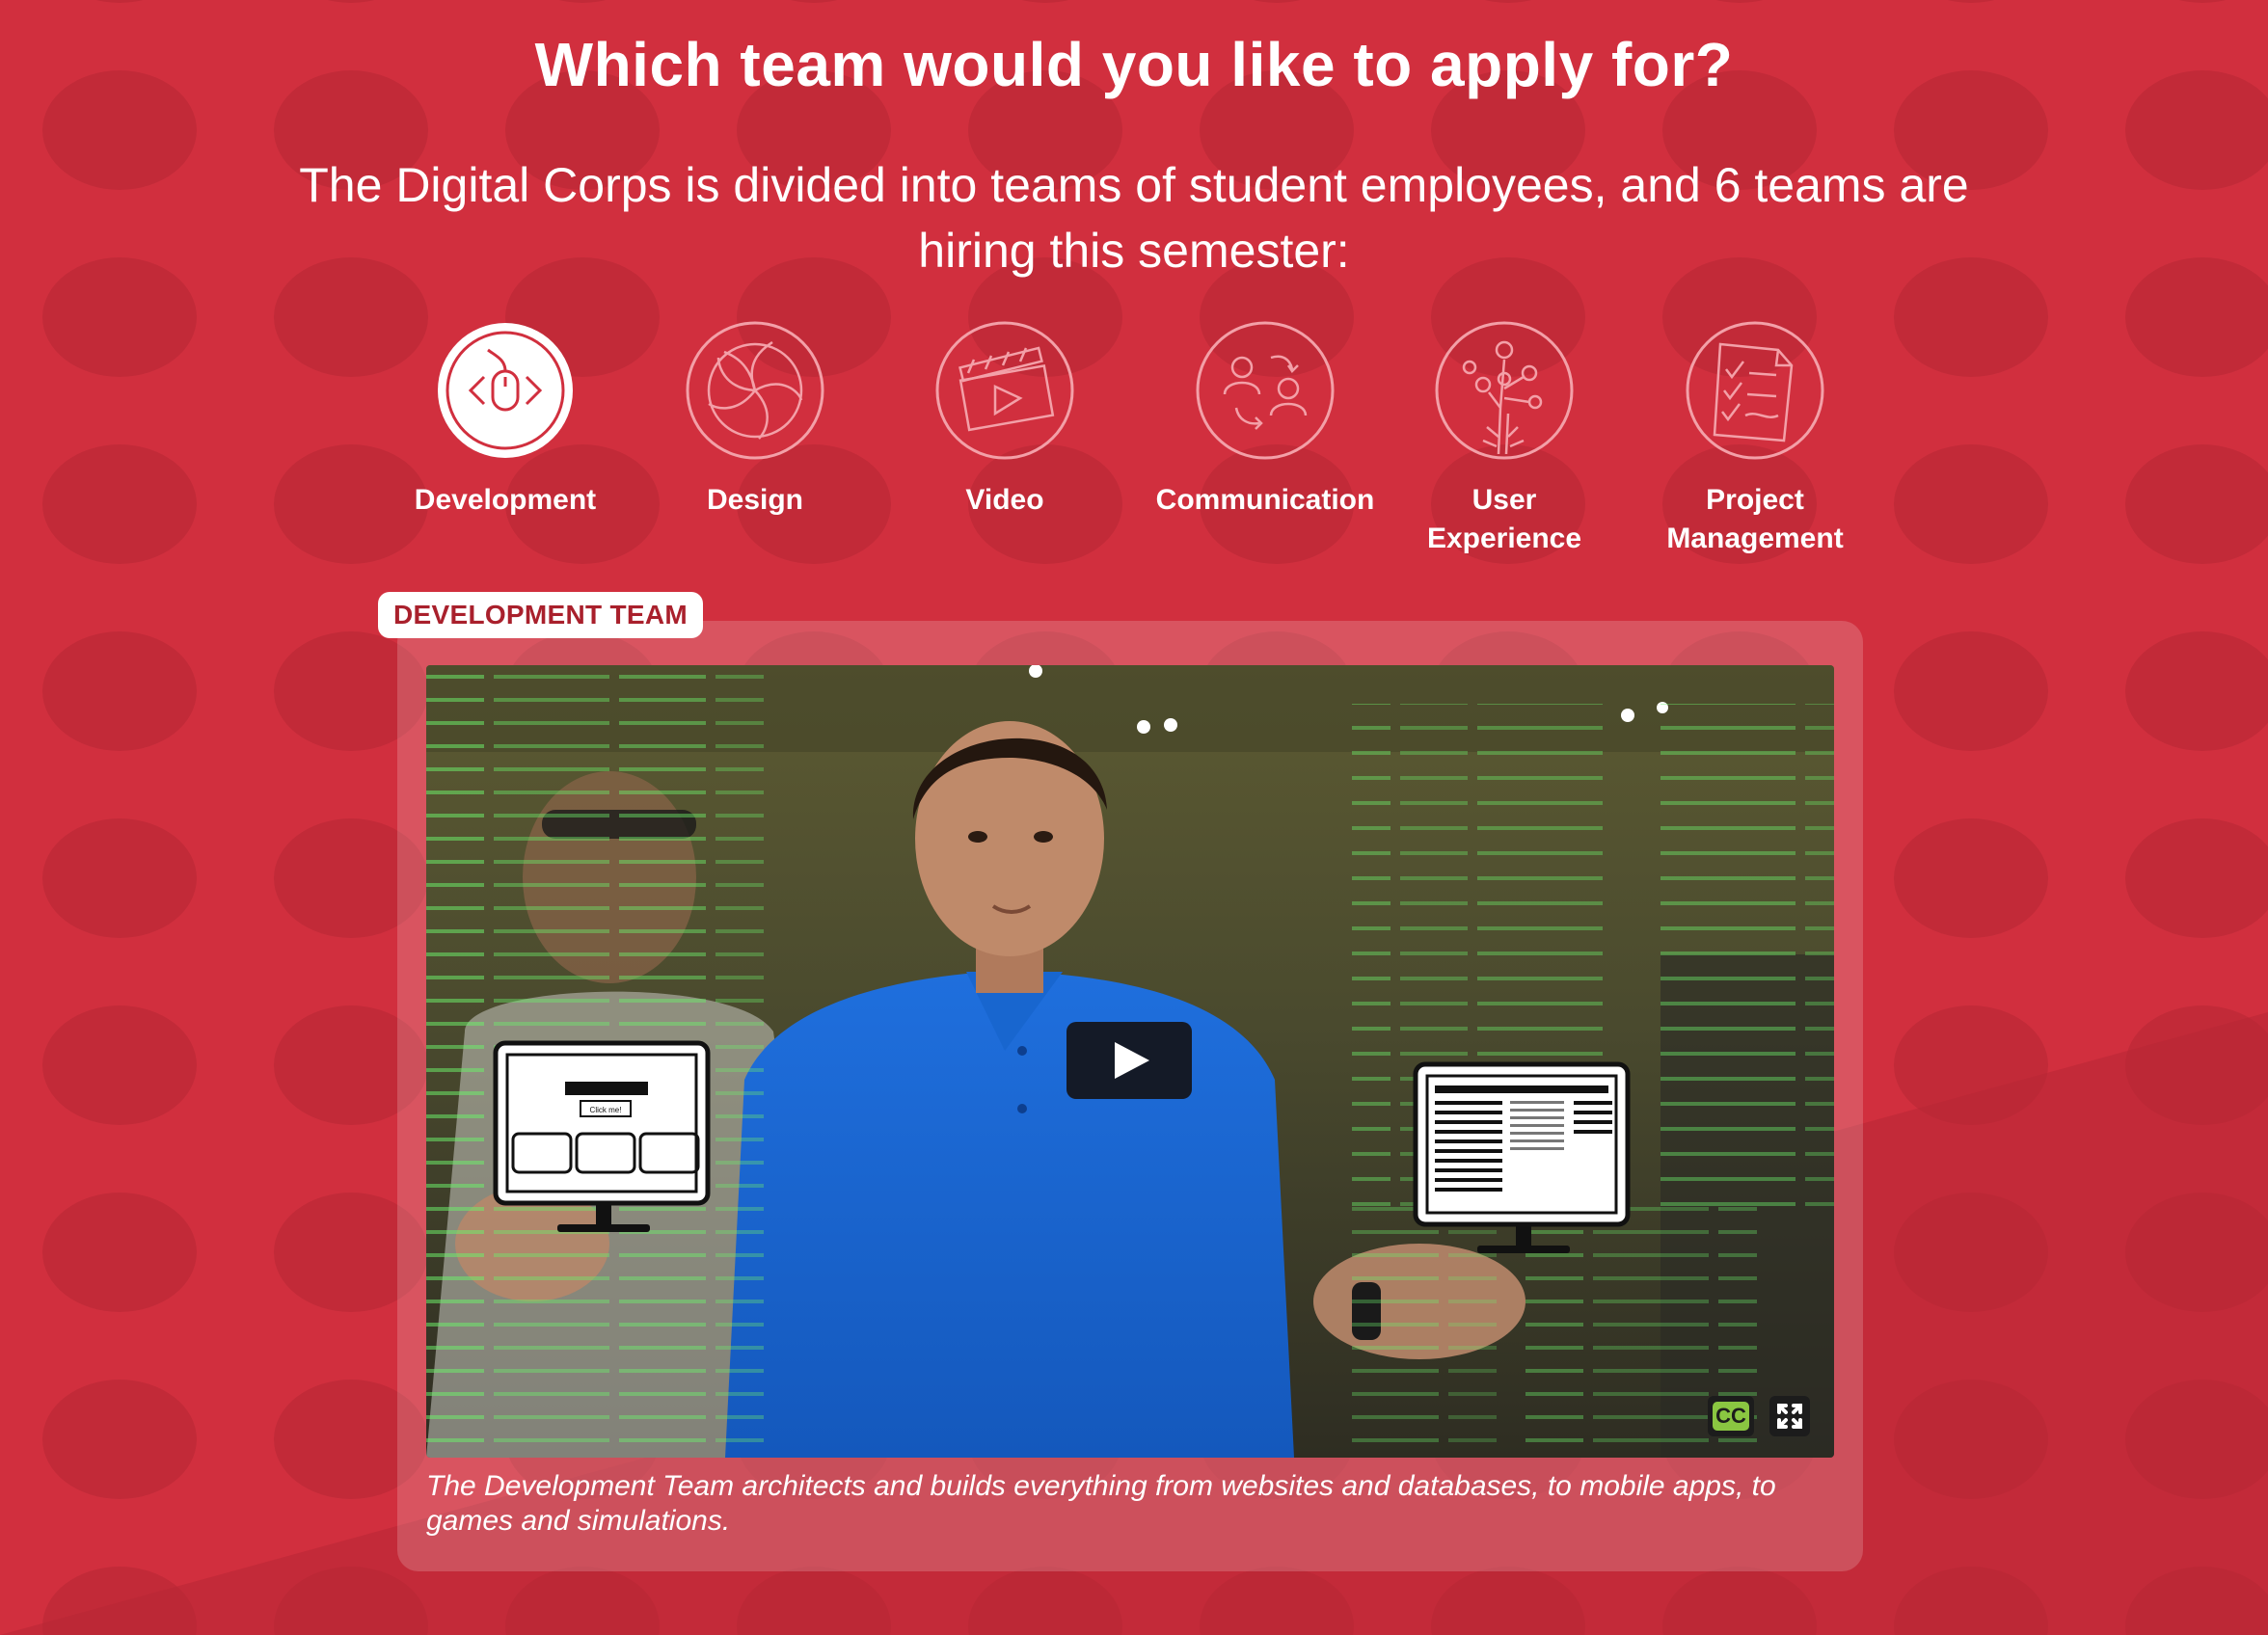 The image size is (2268, 1635). What do you see at coordinates (541, 615) in the screenshot?
I see `selected-team-badge: DEVELOPMENT TEAM` at bounding box center [541, 615].